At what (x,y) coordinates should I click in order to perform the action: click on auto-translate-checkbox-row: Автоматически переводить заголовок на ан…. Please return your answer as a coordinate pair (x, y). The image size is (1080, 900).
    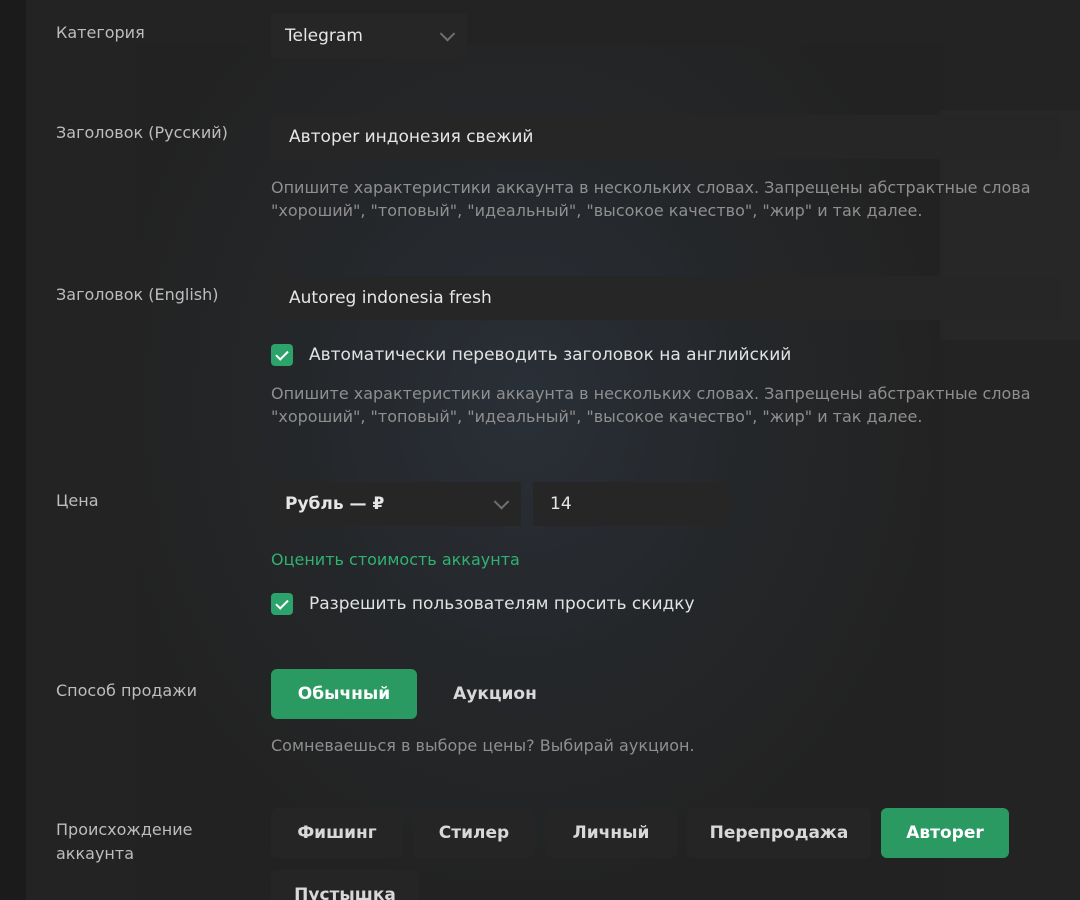
    Looking at the image, I should click on (531, 355).